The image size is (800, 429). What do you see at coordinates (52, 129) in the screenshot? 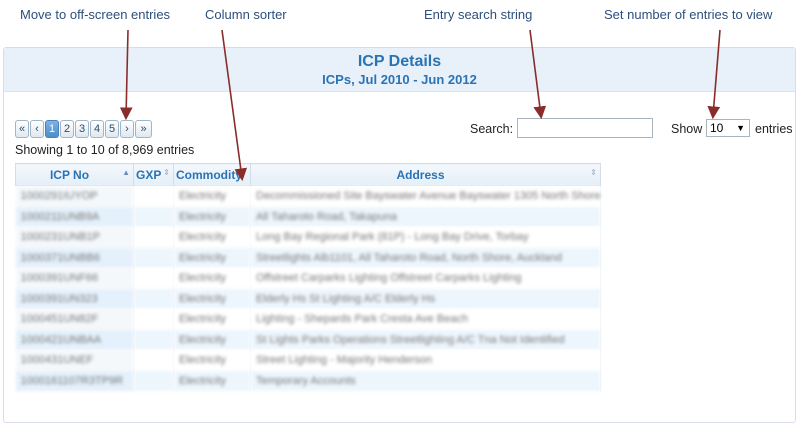
I see `page-button-1: 1` at bounding box center [52, 129].